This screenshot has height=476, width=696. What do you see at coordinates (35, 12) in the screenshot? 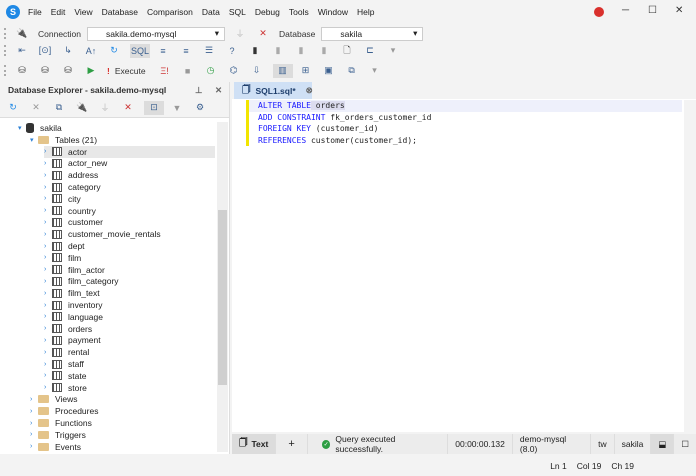
I see `menu-file: File` at bounding box center [35, 12].